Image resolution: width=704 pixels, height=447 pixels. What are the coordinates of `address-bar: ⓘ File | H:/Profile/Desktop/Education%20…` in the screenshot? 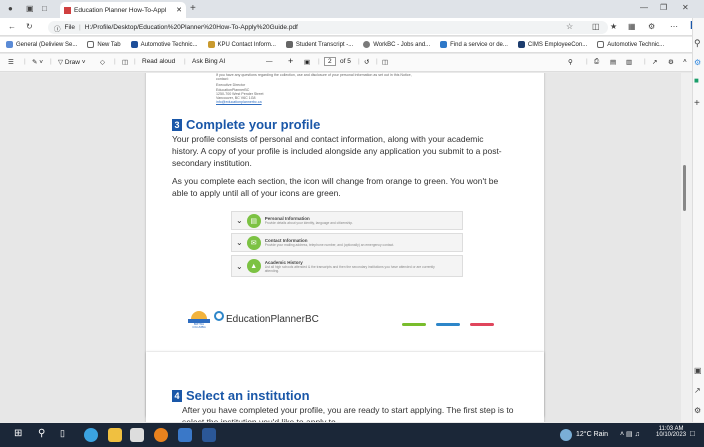 It's located at (328, 27).